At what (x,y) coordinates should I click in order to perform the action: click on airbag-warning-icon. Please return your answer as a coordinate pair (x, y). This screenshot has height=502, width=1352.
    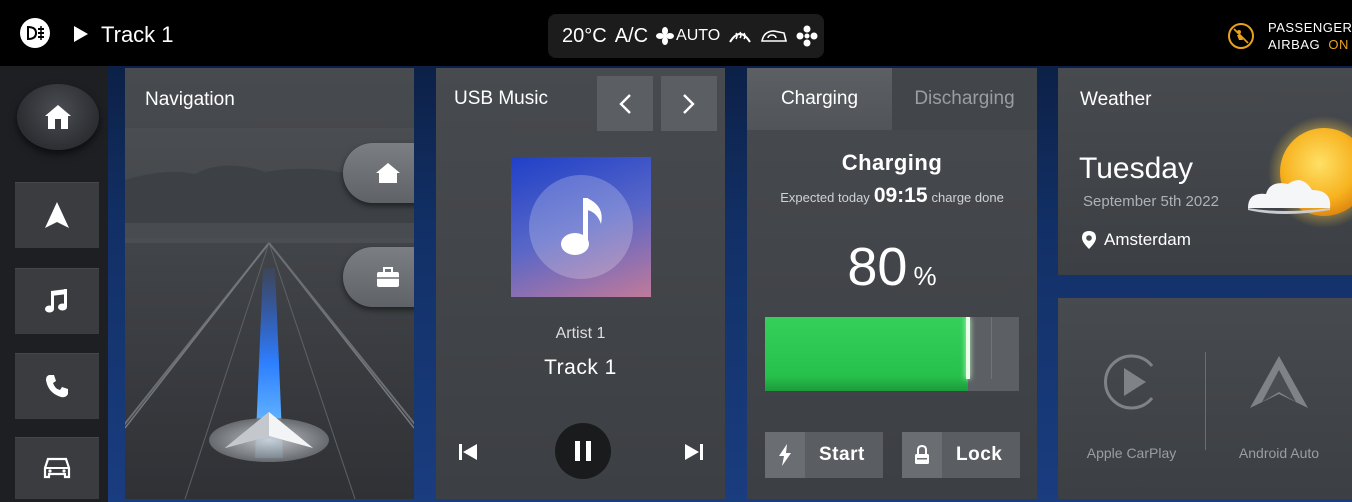
    Looking at the image, I should click on (1241, 36).